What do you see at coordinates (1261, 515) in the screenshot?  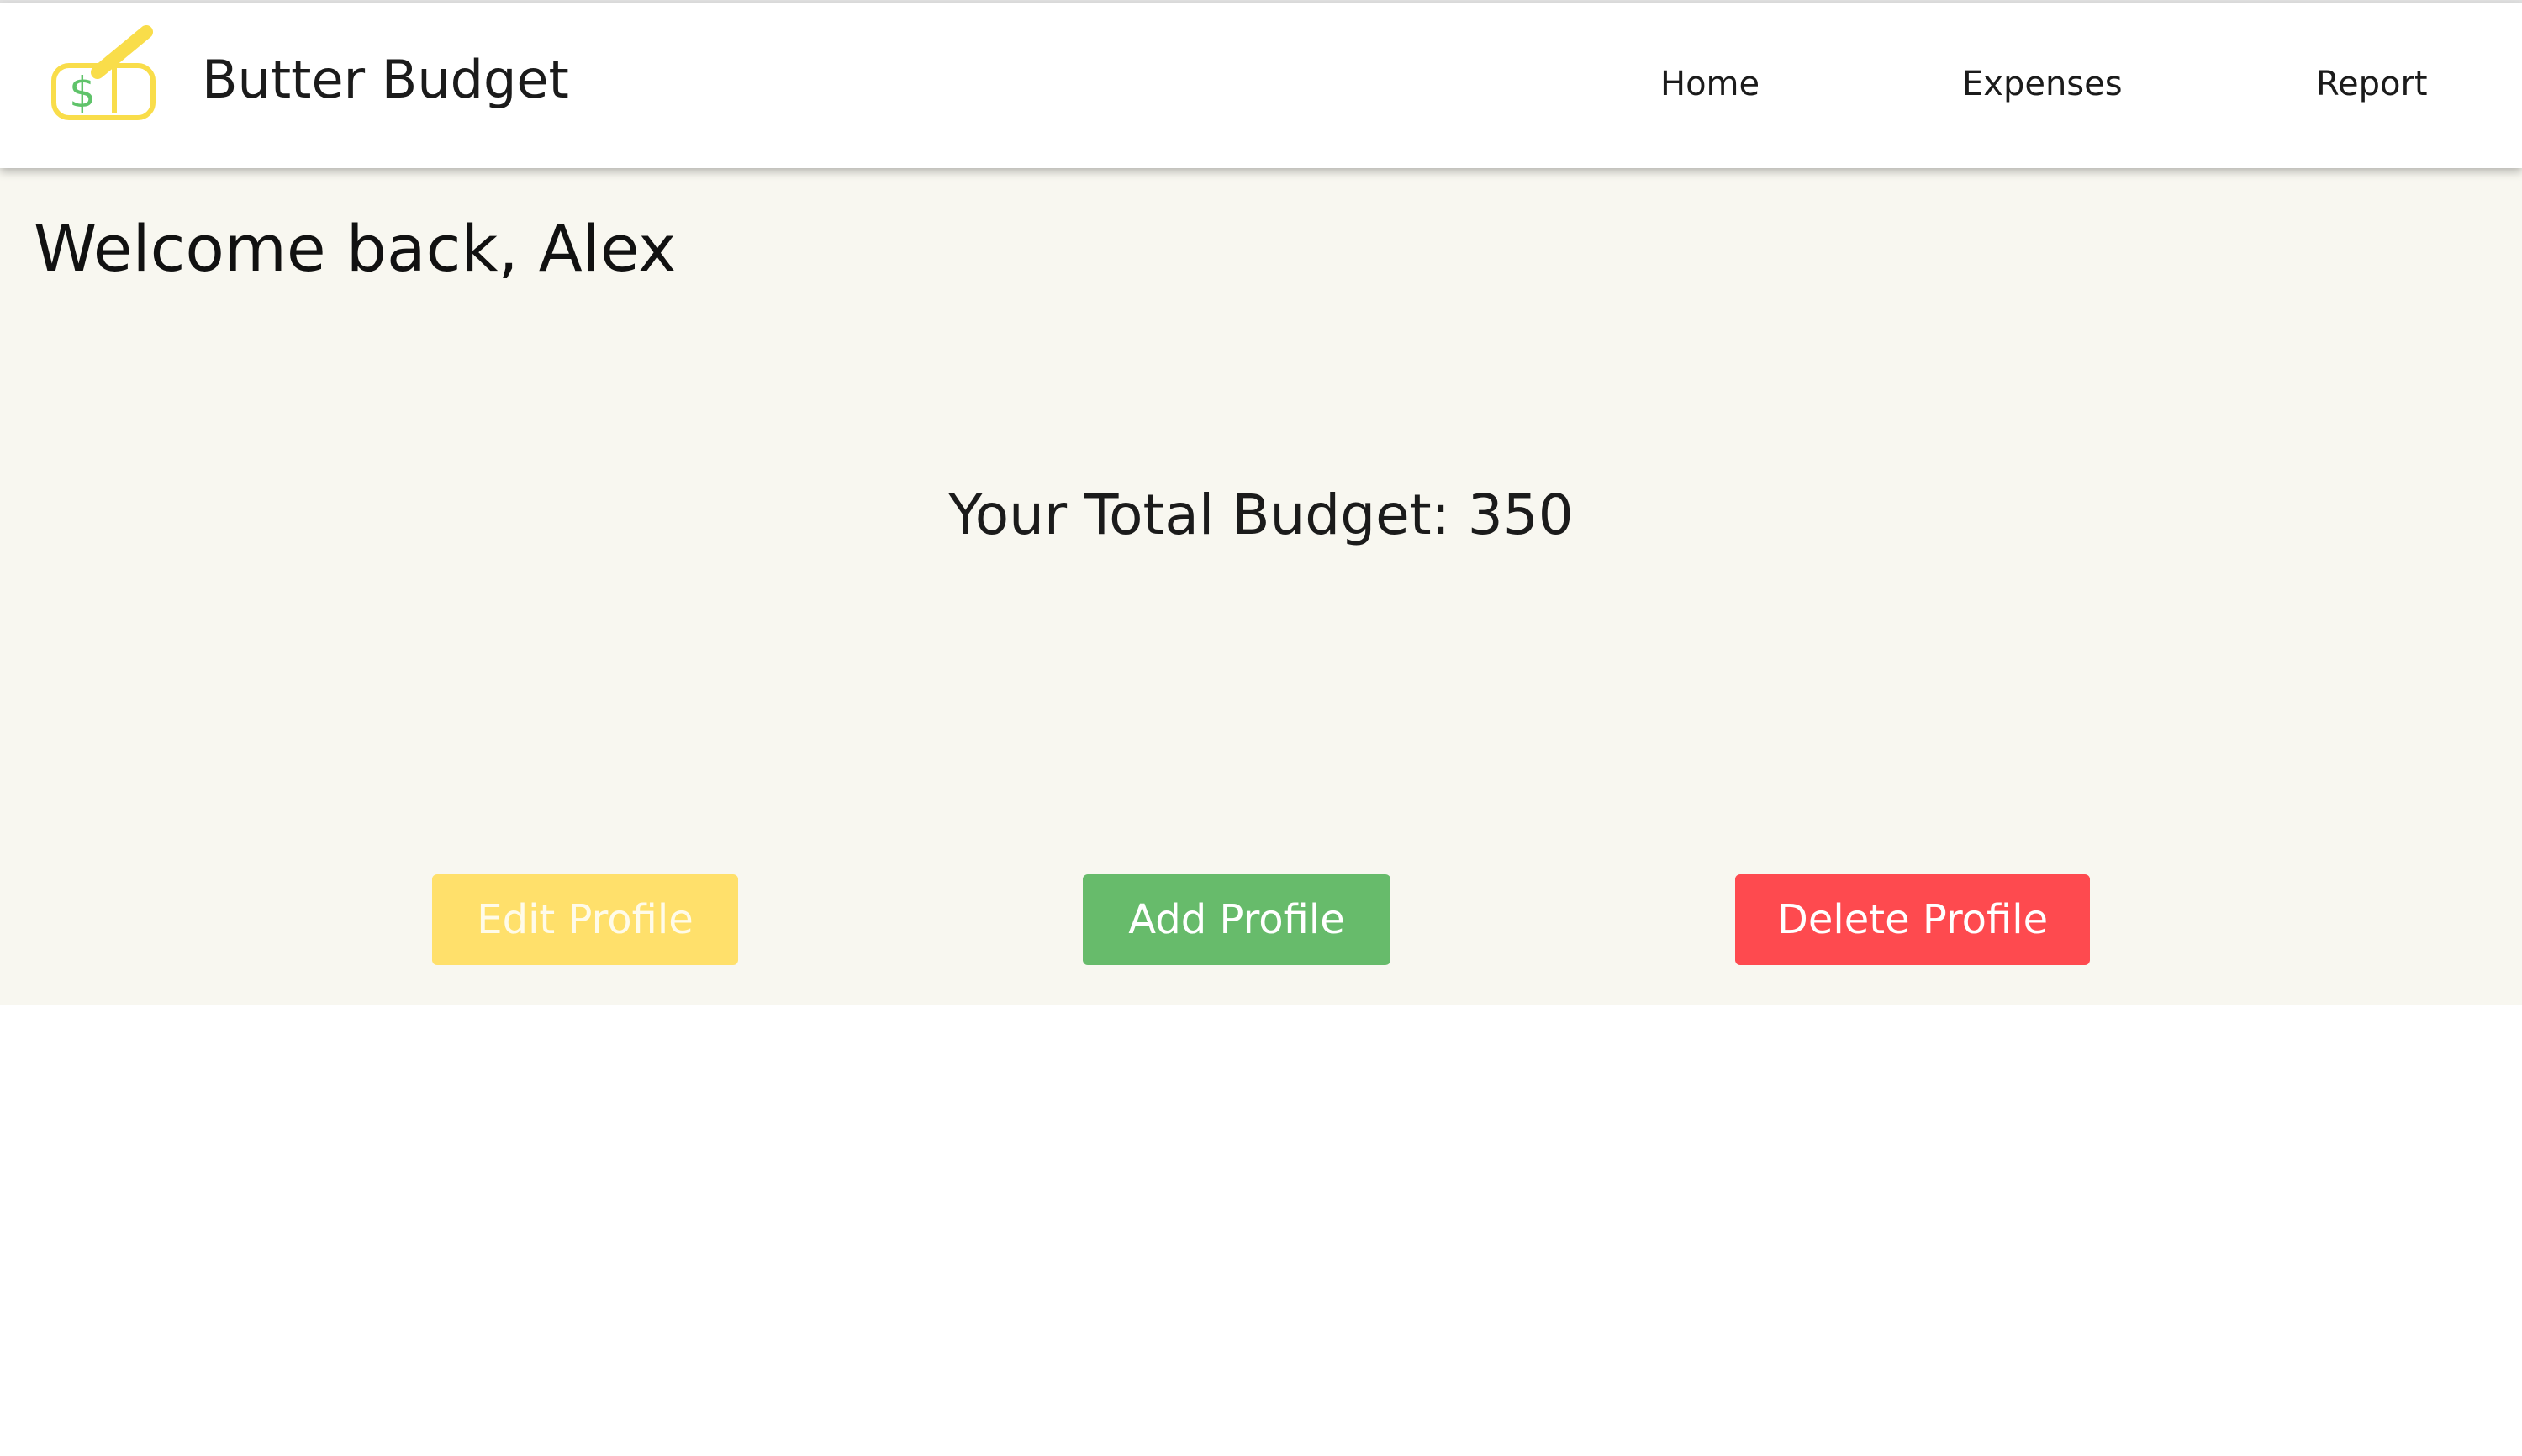 I see `total-budget-text: Your Total Budget: 350` at bounding box center [1261, 515].